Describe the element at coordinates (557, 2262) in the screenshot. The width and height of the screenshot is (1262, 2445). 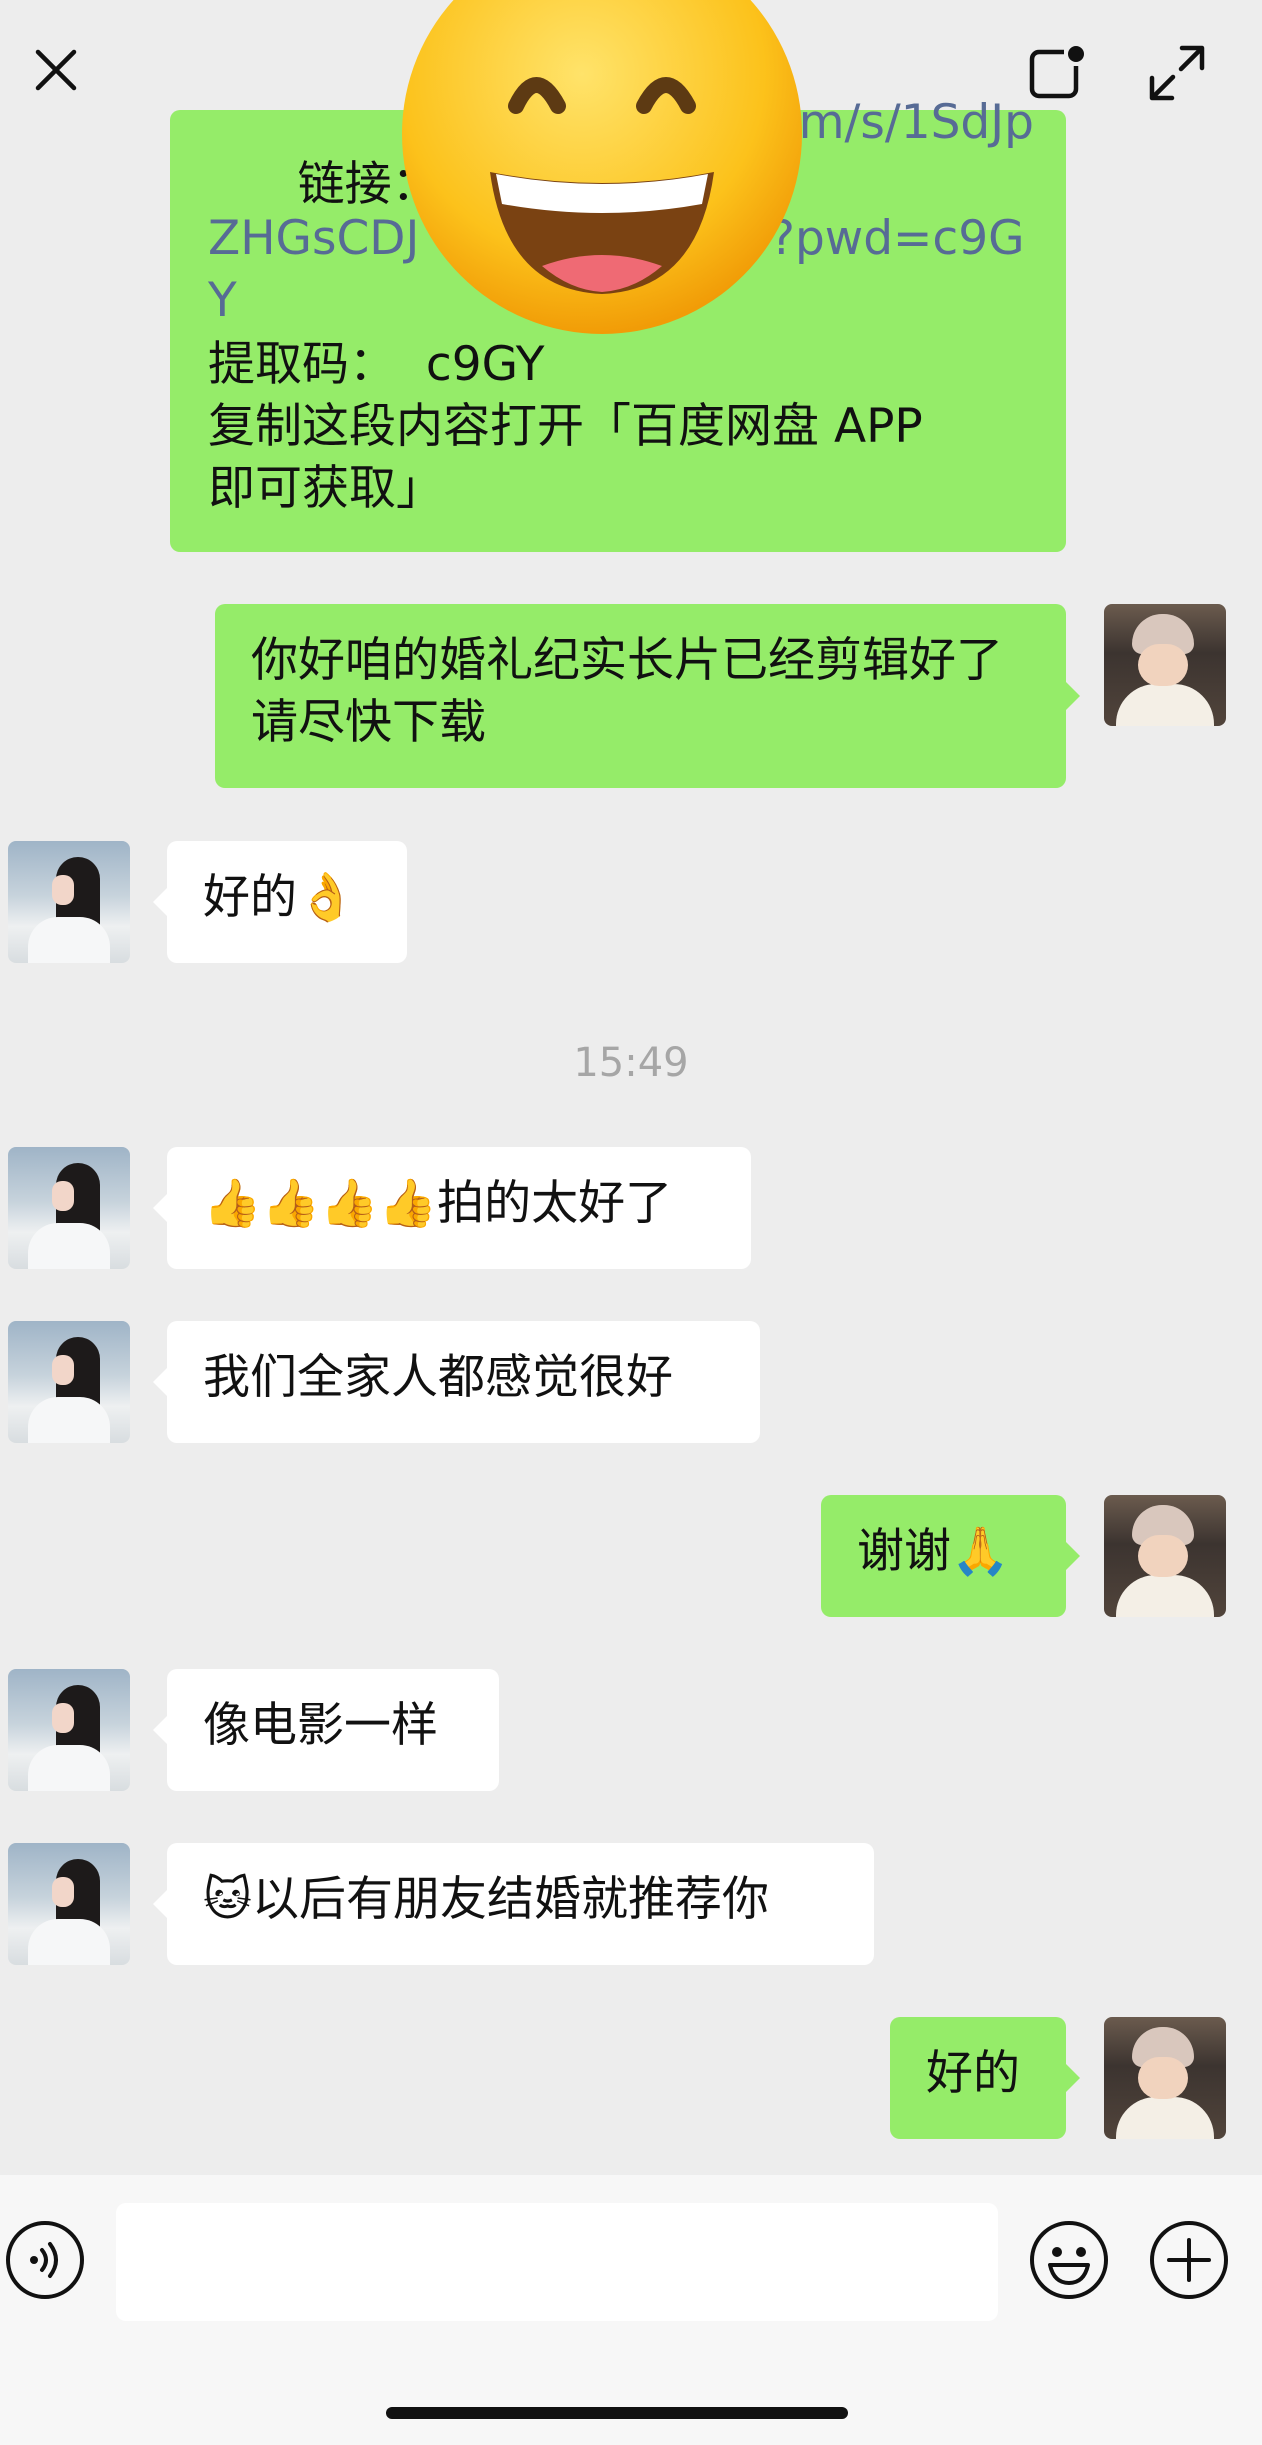
I see `message-input` at that location.